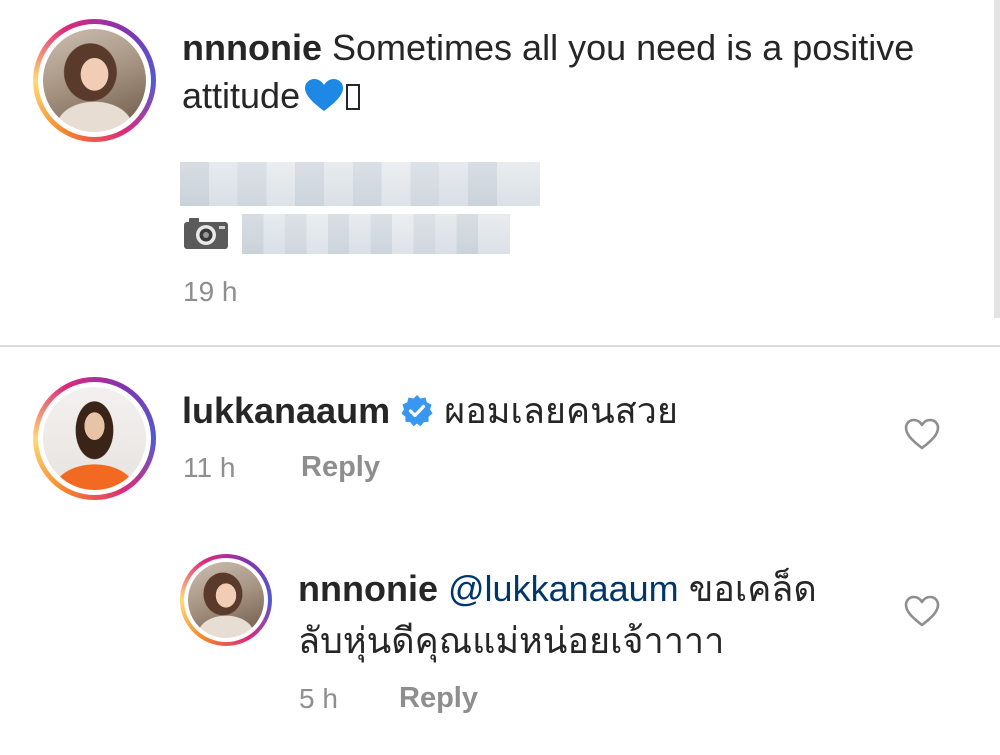 Image resolution: width=1000 pixels, height=755 pixels. I want to click on post-username: nnnonie, so click(252, 47).